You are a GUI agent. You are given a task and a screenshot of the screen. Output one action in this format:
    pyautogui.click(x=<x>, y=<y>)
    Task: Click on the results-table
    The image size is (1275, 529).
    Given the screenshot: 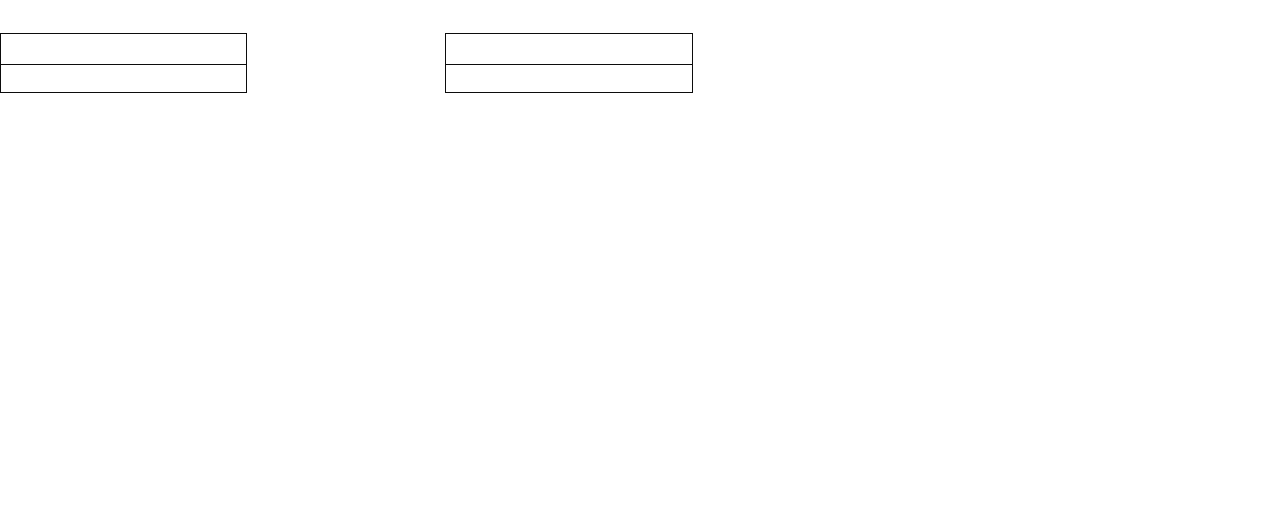 What is the action you would take?
    pyautogui.click(x=1035, y=126)
    